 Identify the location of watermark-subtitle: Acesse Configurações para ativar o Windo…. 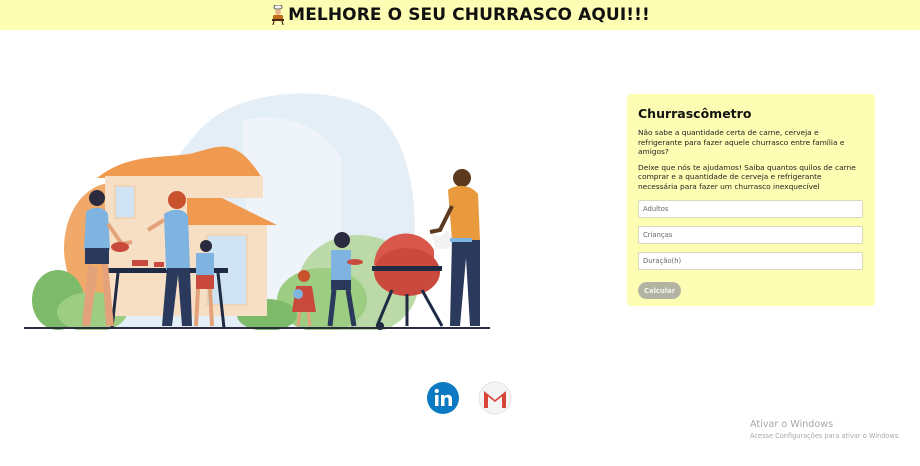
(825, 436).